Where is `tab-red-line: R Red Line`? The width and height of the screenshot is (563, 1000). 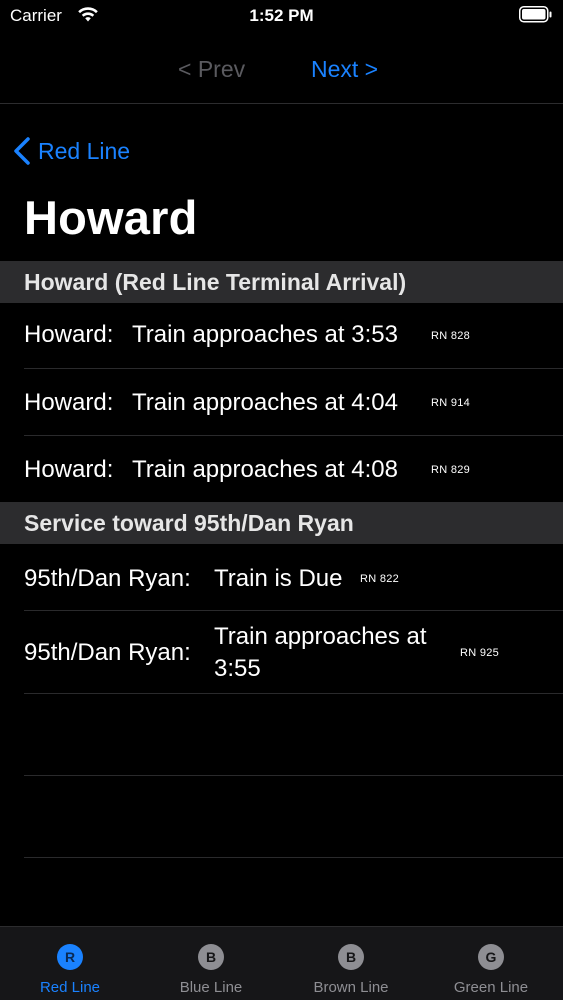 tab-red-line: R Red Line is located at coordinates (70, 963).